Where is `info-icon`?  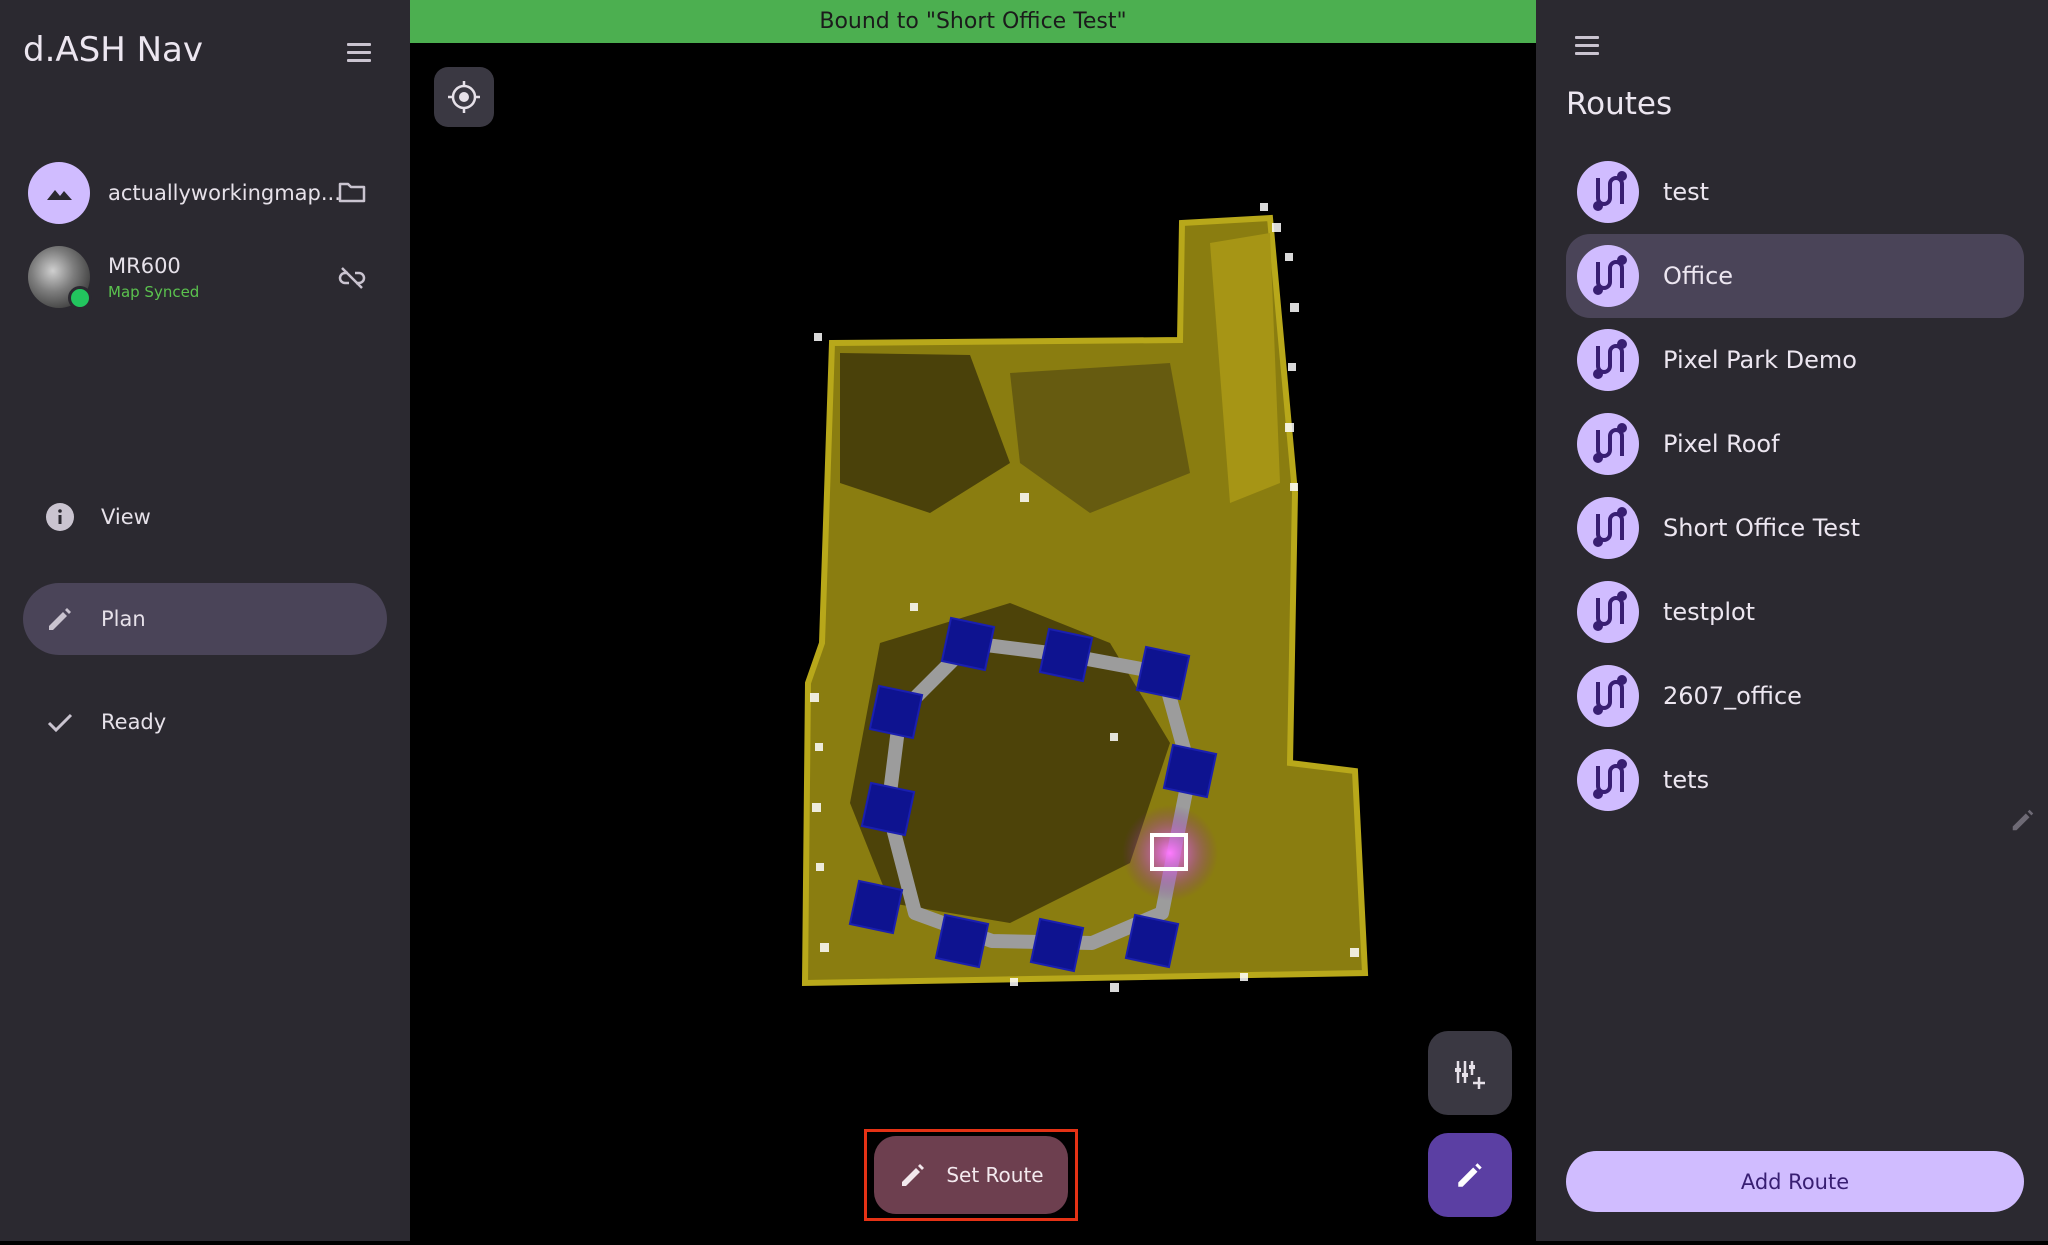
info-icon is located at coordinates (60, 517).